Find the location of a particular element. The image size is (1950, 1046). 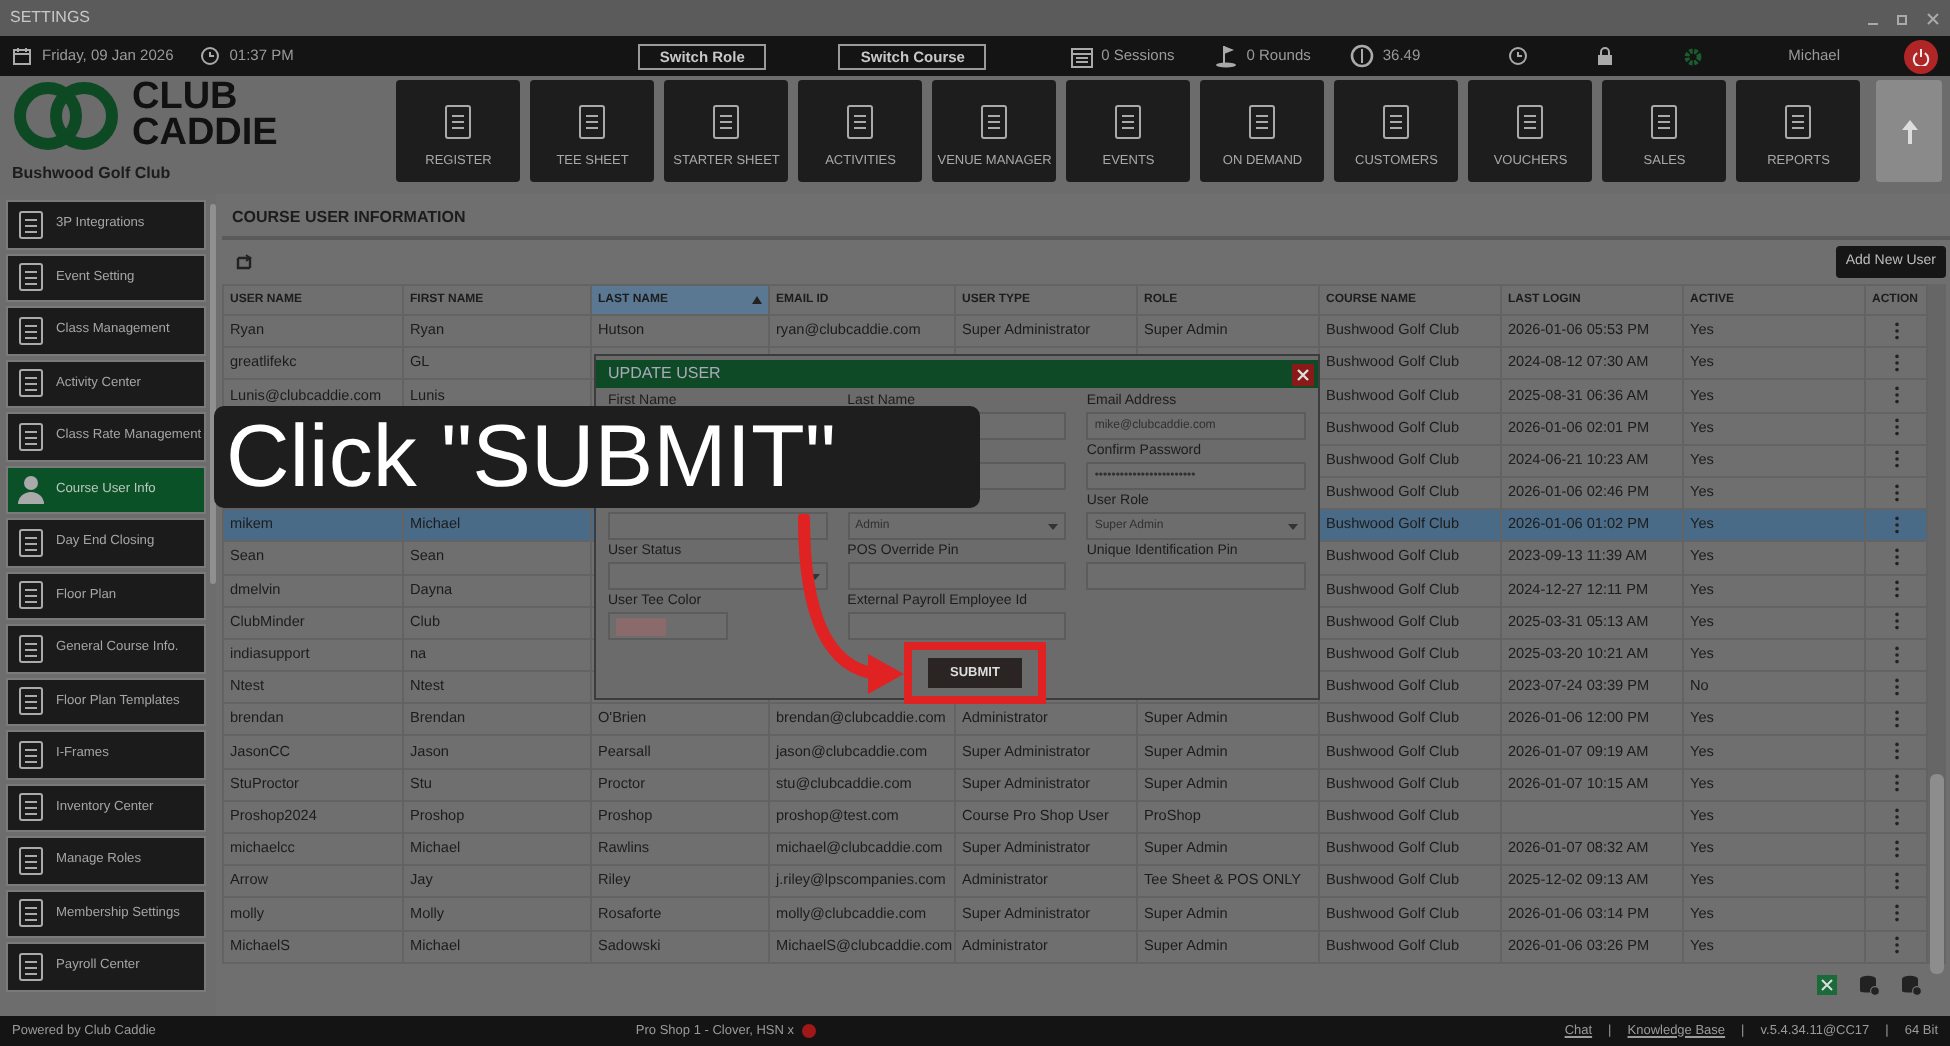

gear-icon is located at coordinates (1693, 56).